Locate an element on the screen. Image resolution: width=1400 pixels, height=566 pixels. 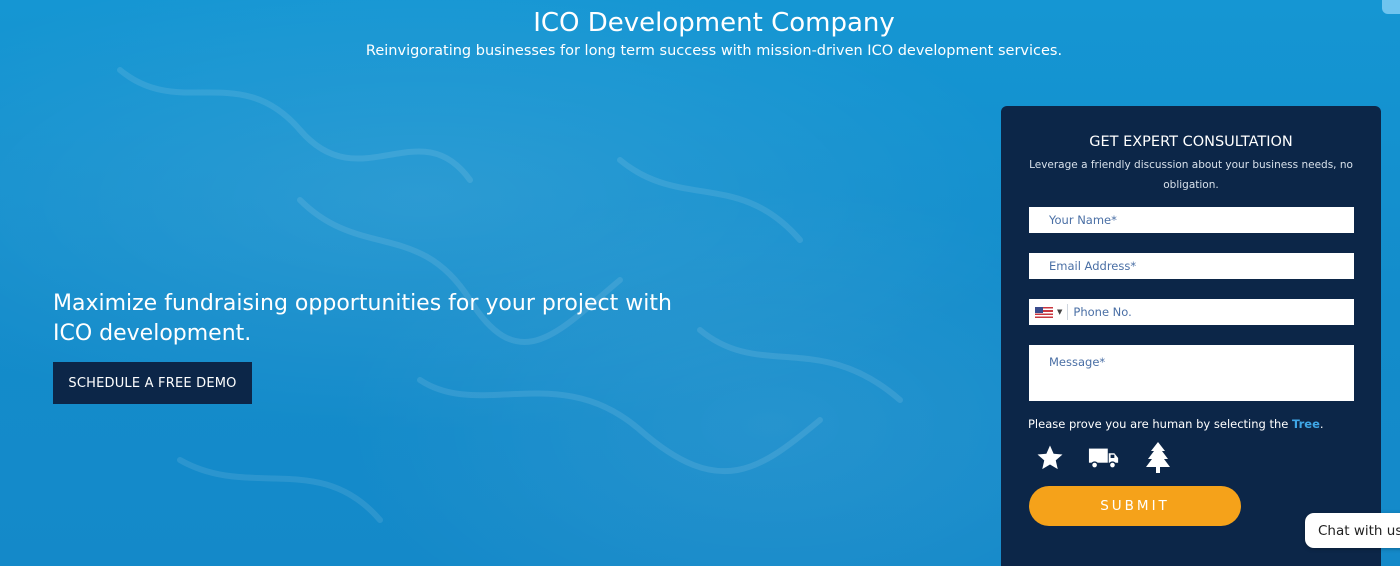
name-input: Your Name* is located at coordinates (1191, 220).